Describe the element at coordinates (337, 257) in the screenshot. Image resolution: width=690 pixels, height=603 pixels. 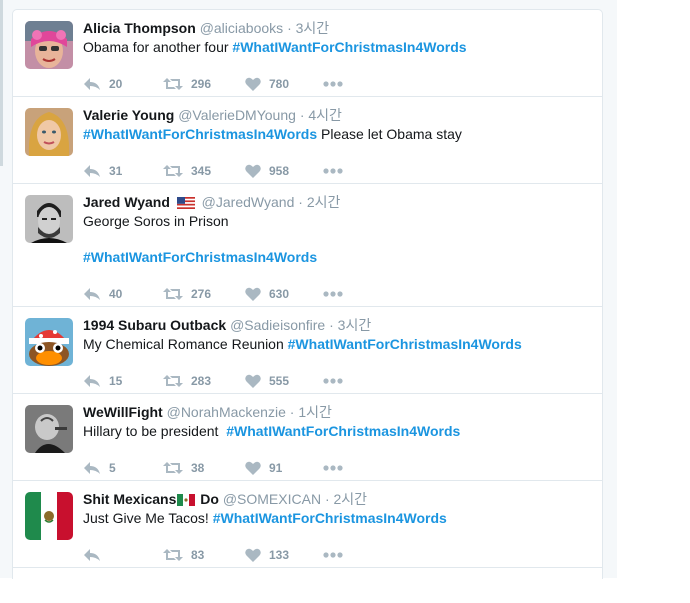
I see `tweet-text-line2: #WhatIWantForChristmasIn4Words` at that location.